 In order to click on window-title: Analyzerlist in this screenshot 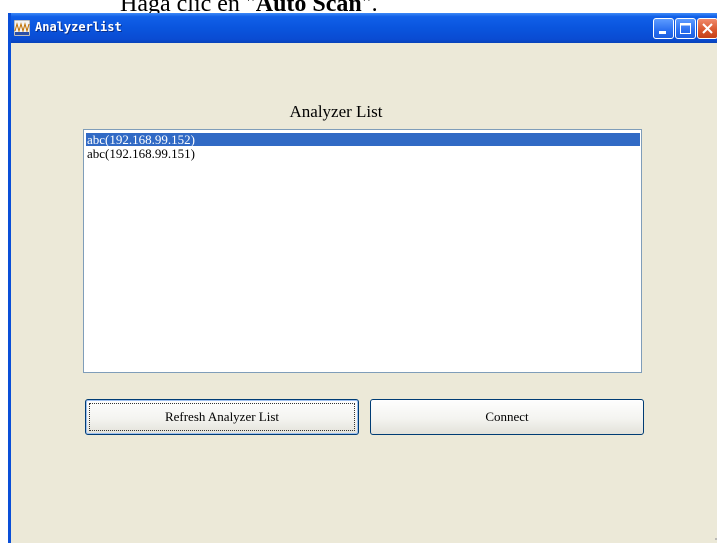, I will do `click(78, 27)`.